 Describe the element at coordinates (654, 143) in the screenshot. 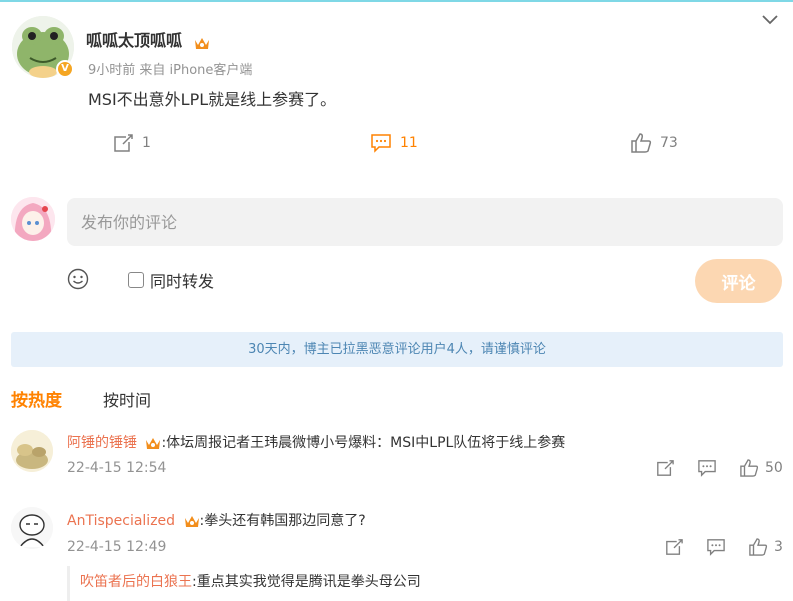

I see `like-button: 73` at that location.